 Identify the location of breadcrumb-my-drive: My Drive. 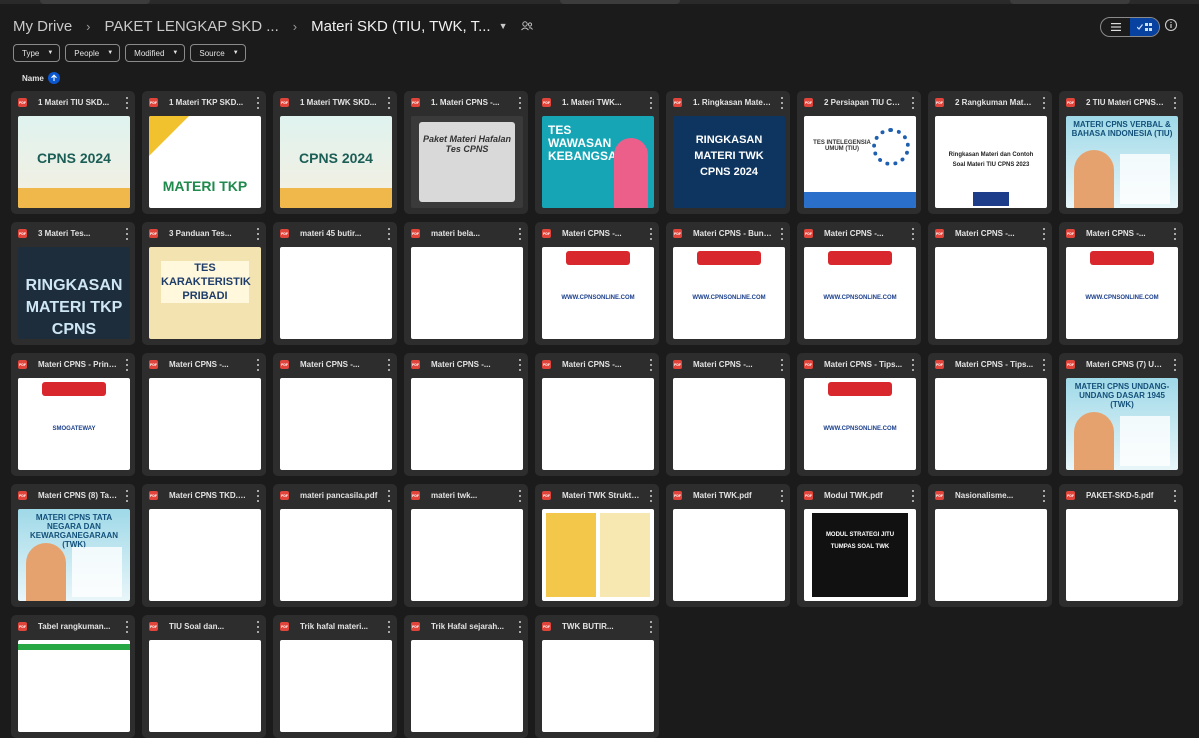
(42, 26).